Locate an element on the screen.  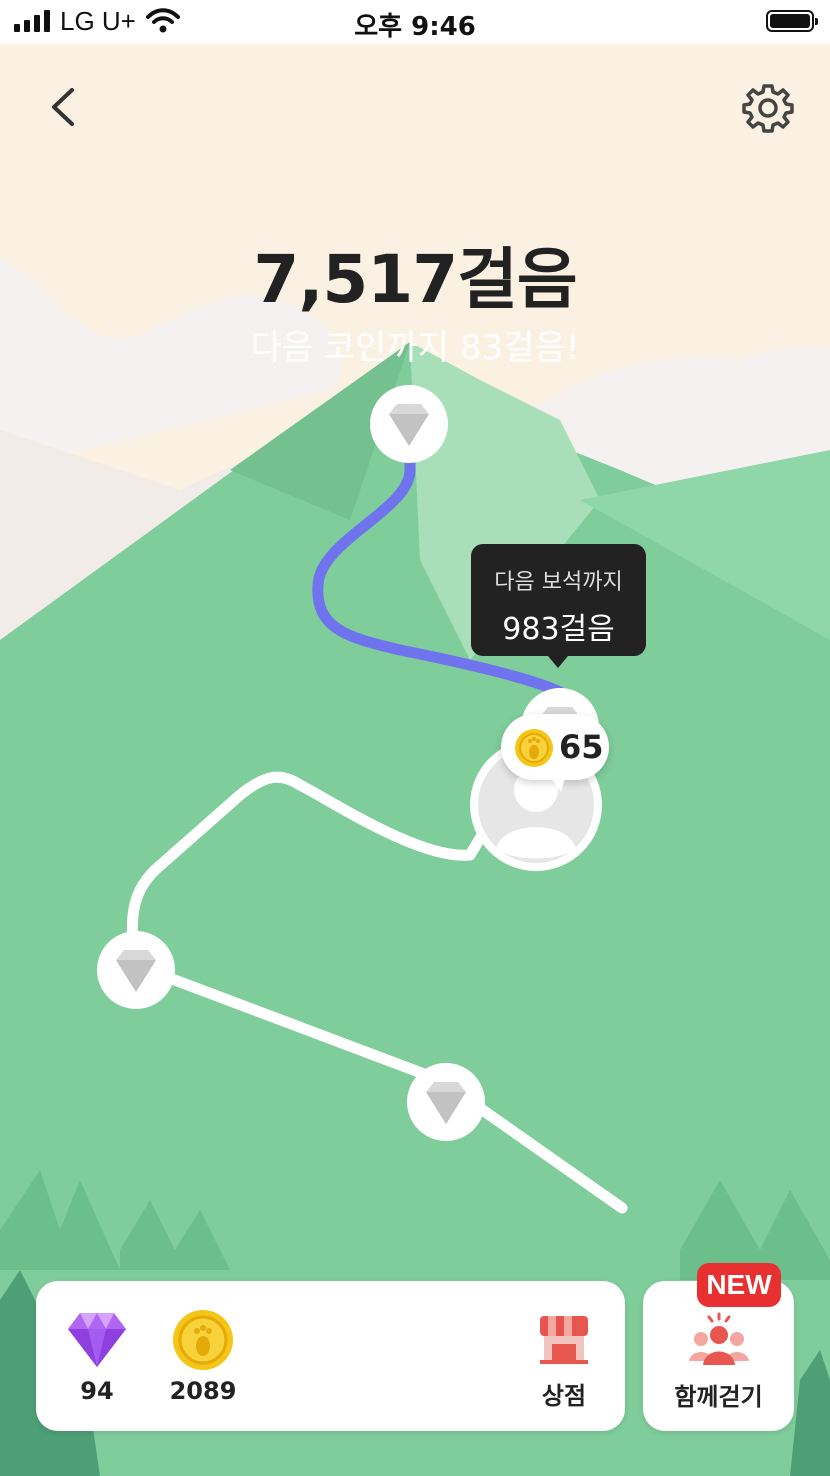
new-badge: NEW is located at coordinates (739, 1285).